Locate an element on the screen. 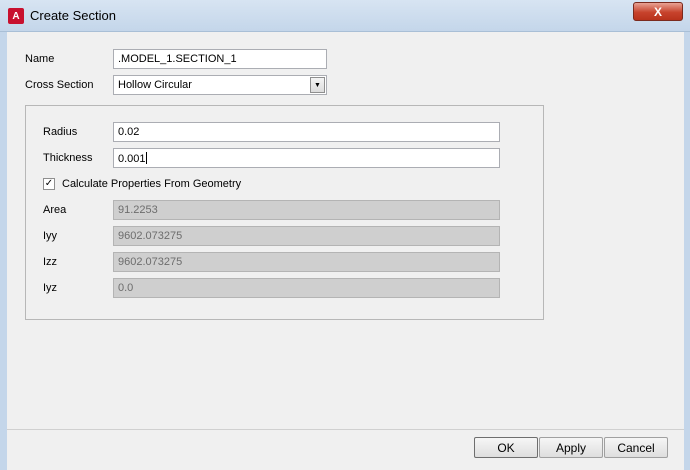  ok-button: OK is located at coordinates (506, 447).